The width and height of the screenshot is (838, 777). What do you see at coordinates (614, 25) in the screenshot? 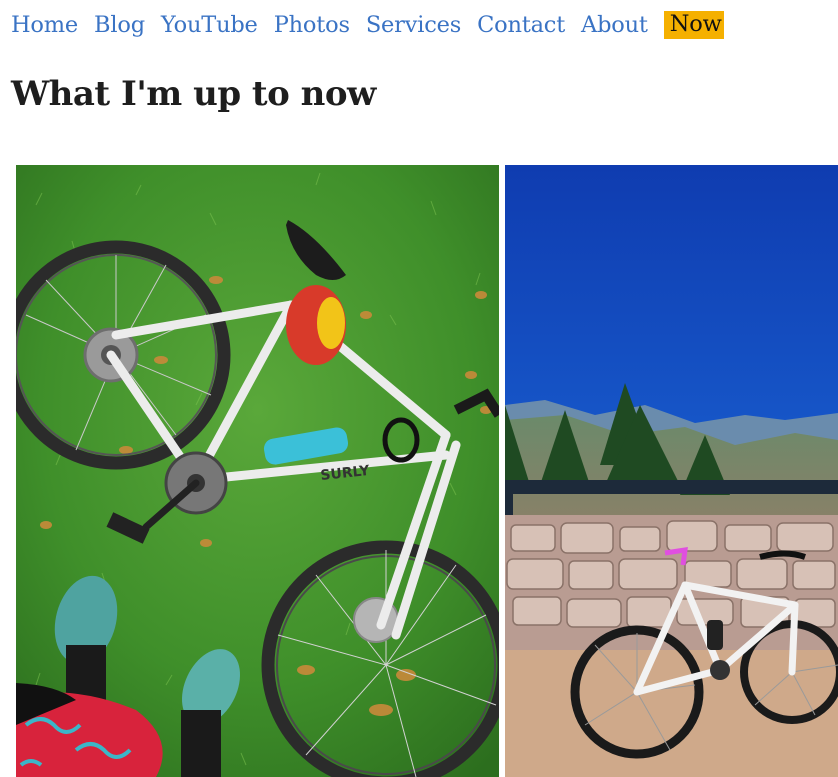
I see `nav-about-link: About` at bounding box center [614, 25].